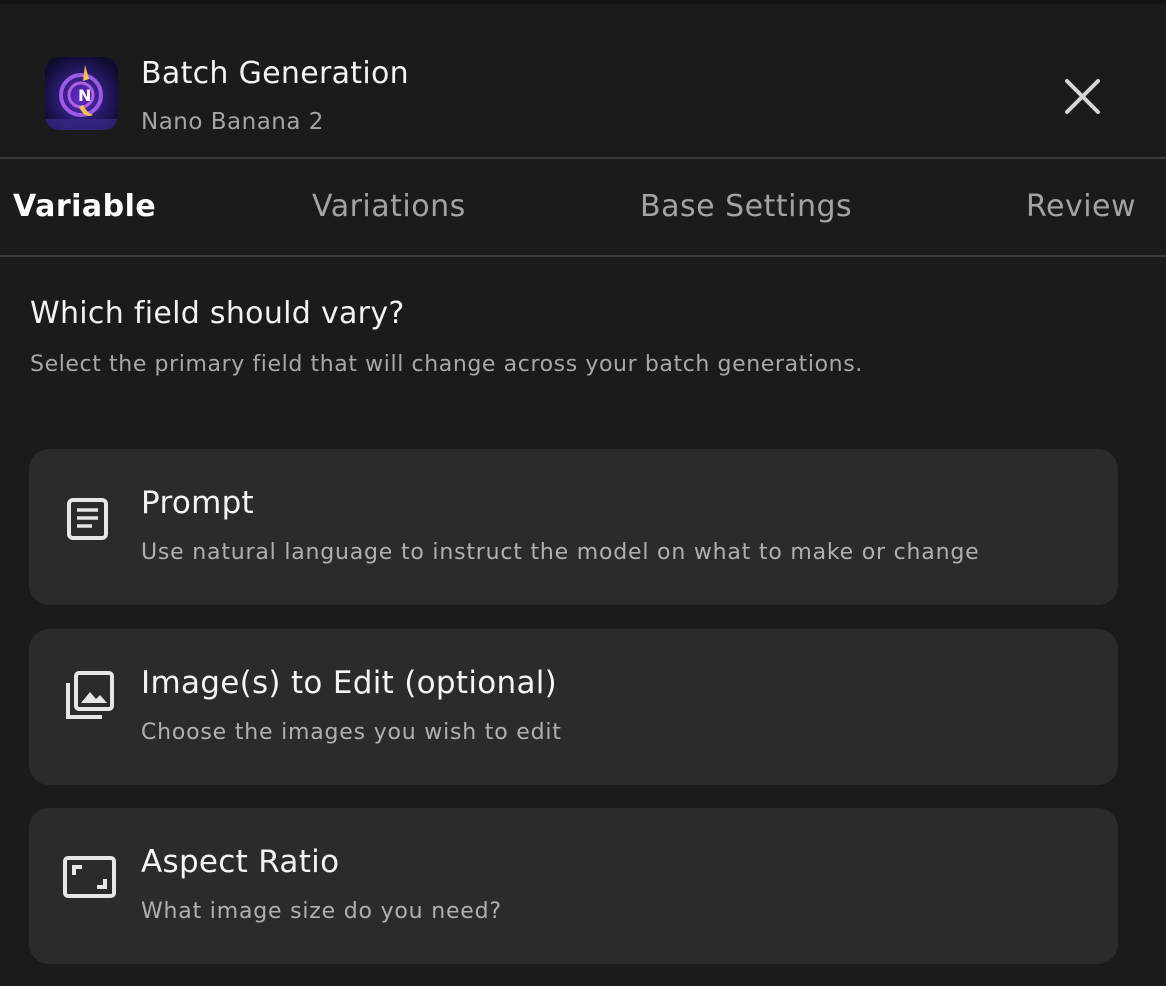 The width and height of the screenshot is (1166, 986). I want to click on option-description: What image size do you need?, so click(321, 911).